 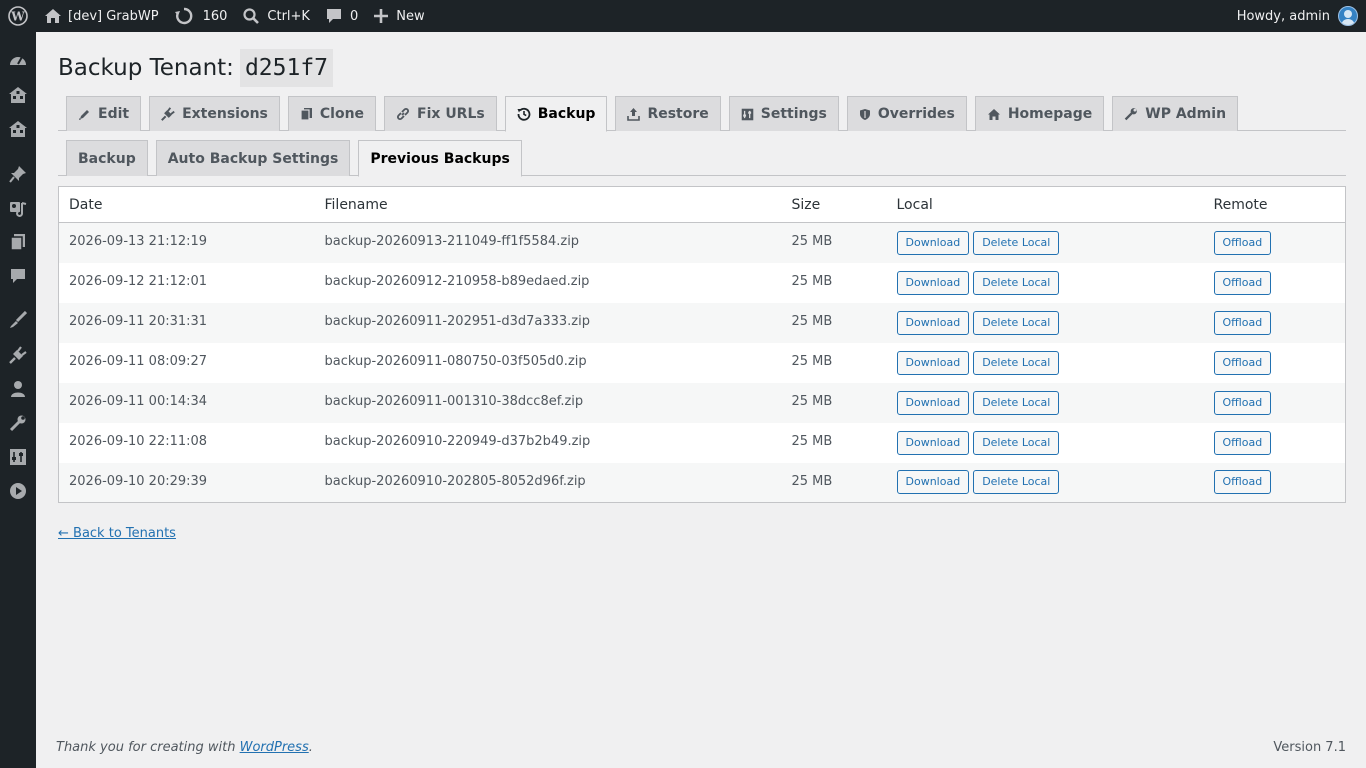 I want to click on updates-count: 160, so click(x=215, y=16).